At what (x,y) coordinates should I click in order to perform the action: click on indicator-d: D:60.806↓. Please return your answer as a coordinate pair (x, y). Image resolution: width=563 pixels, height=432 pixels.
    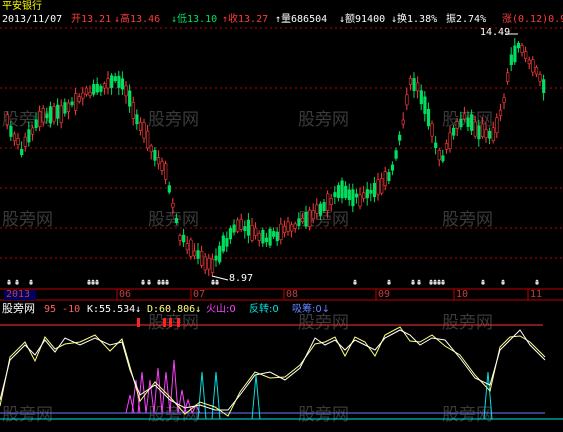
    Looking at the image, I should click on (174, 309).